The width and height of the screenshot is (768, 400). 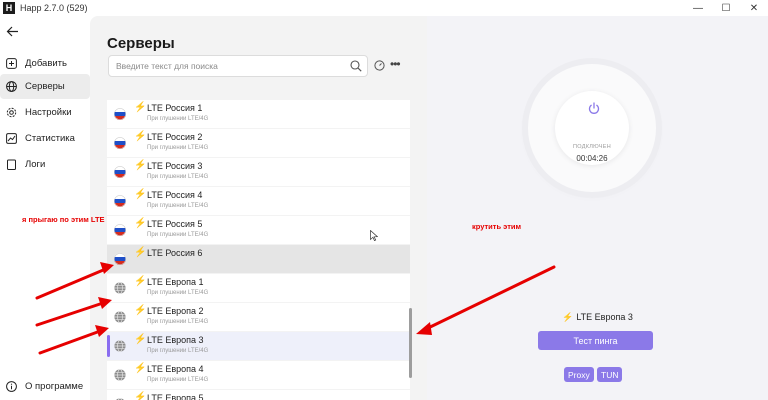 I want to click on sidebar-item-about: О программе, so click(x=45, y=386).